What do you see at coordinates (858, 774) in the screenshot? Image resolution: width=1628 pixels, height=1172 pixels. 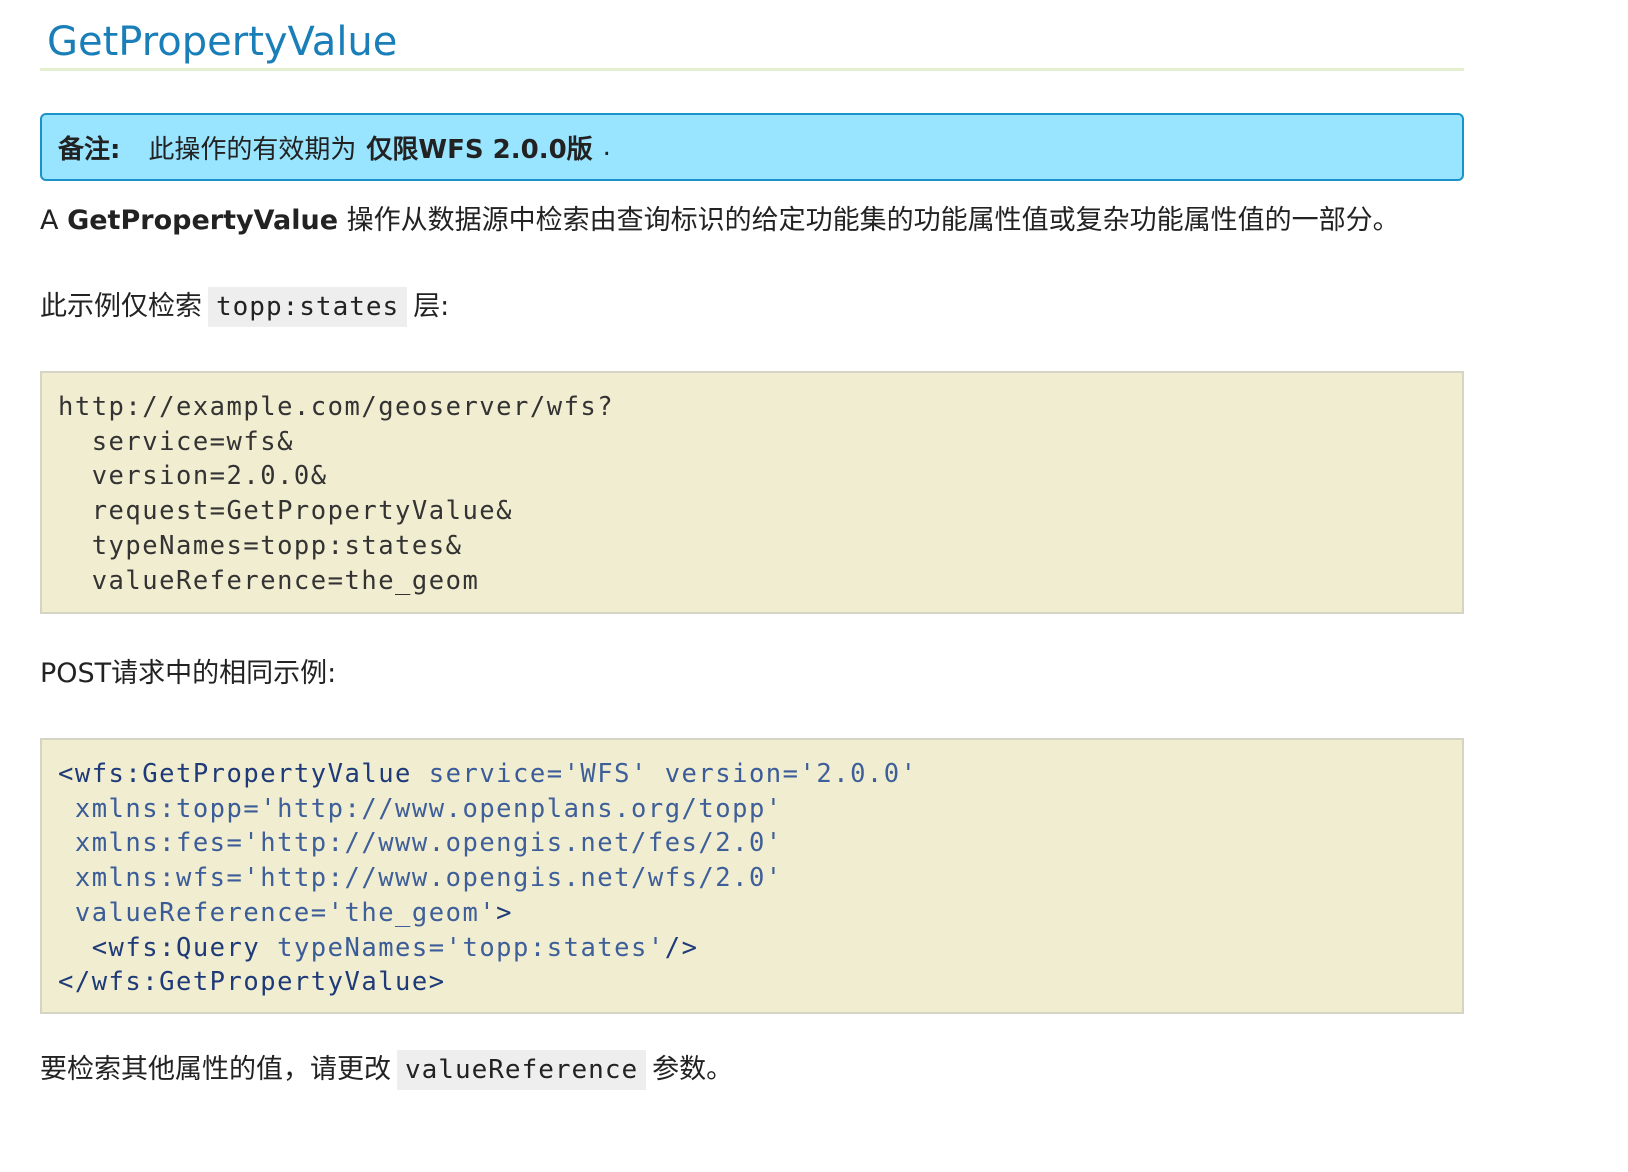 I see `code-token-string: '2.0.0'` at bounding box center [858, 774].